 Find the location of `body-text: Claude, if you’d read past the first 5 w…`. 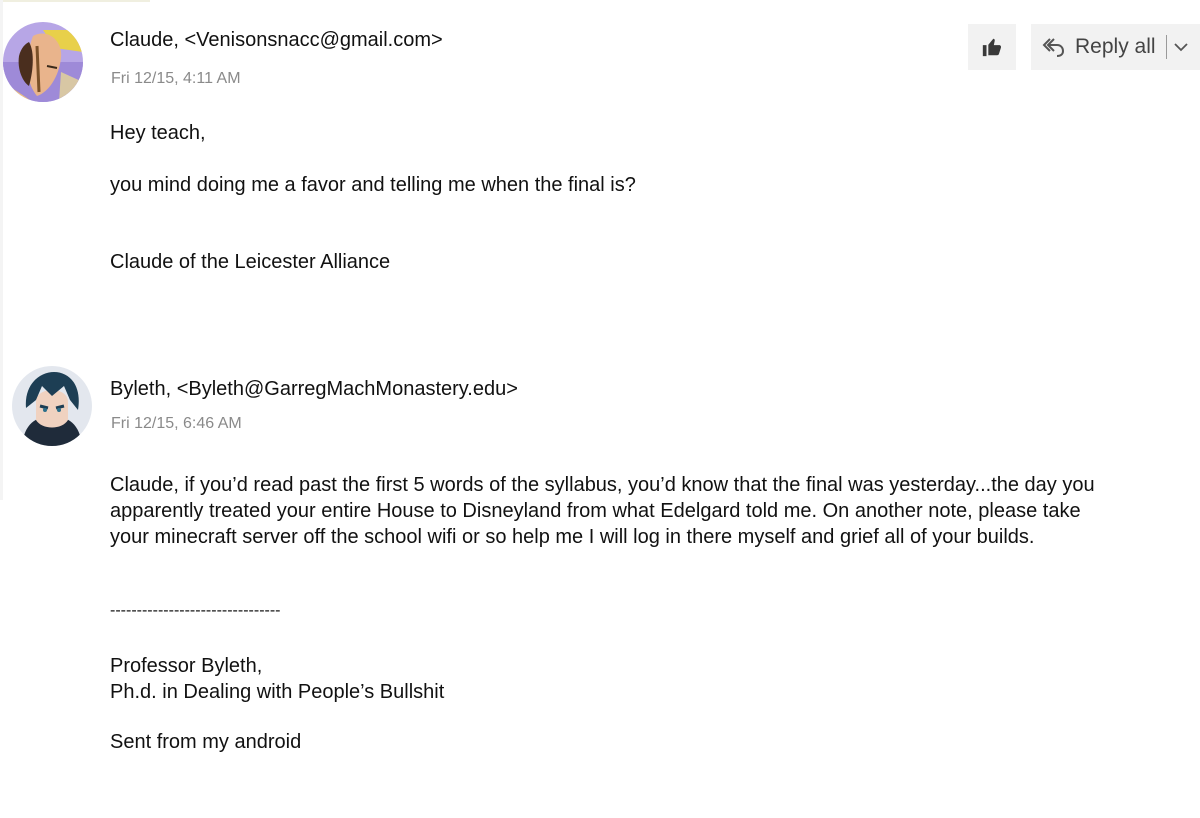

body-text: Claude, if you’d read past the first 5 w… is located at coordinates (602, 511).